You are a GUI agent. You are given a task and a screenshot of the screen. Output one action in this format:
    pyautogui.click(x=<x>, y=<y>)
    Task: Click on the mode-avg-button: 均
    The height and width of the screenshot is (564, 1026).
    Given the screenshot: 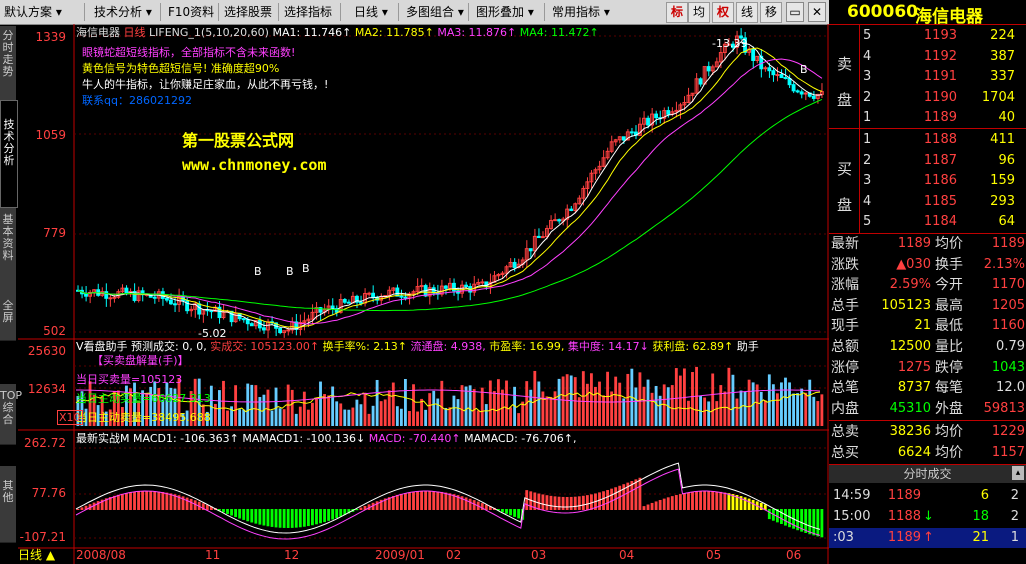 What is the action you would take?
    pyautogui.click(x=699, y=12)
    